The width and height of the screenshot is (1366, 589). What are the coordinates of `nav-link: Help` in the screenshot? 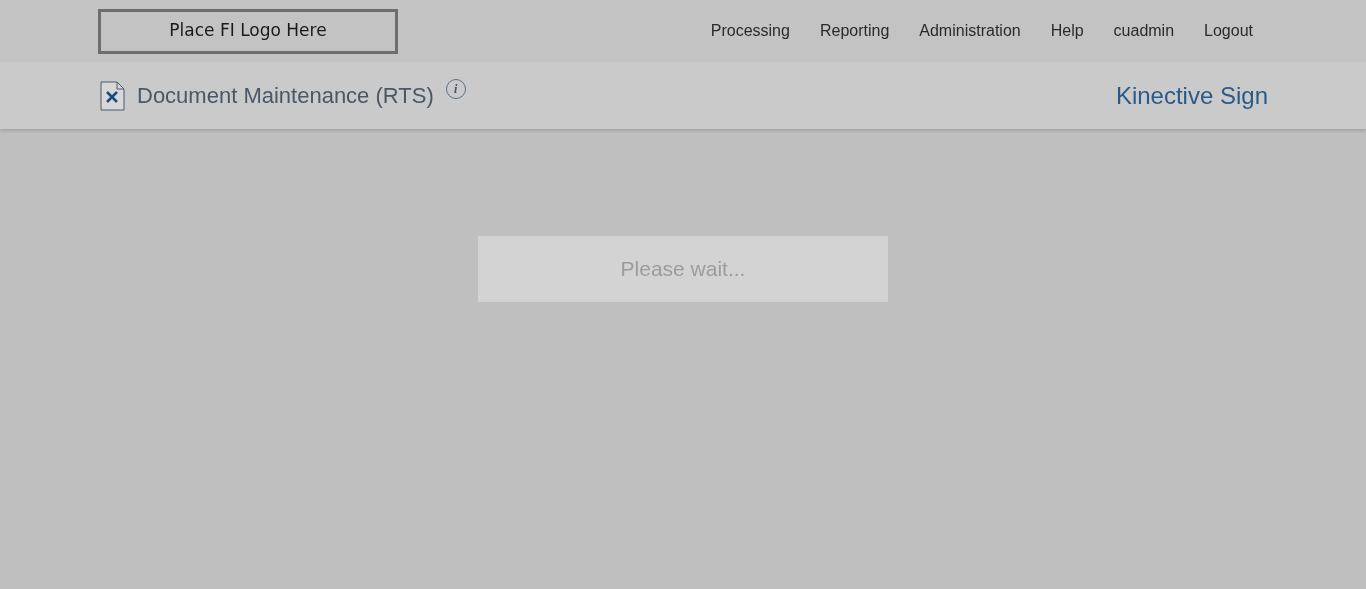 It's located at (1067, 31).